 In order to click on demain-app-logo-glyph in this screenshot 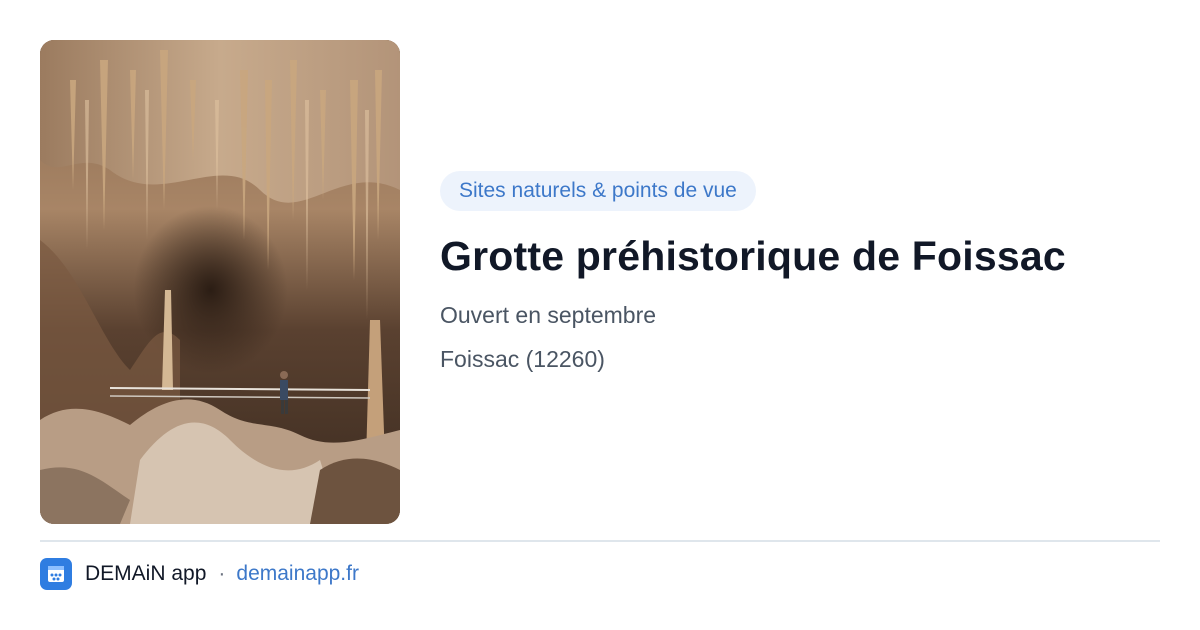, I will do `click(56, 574)`.